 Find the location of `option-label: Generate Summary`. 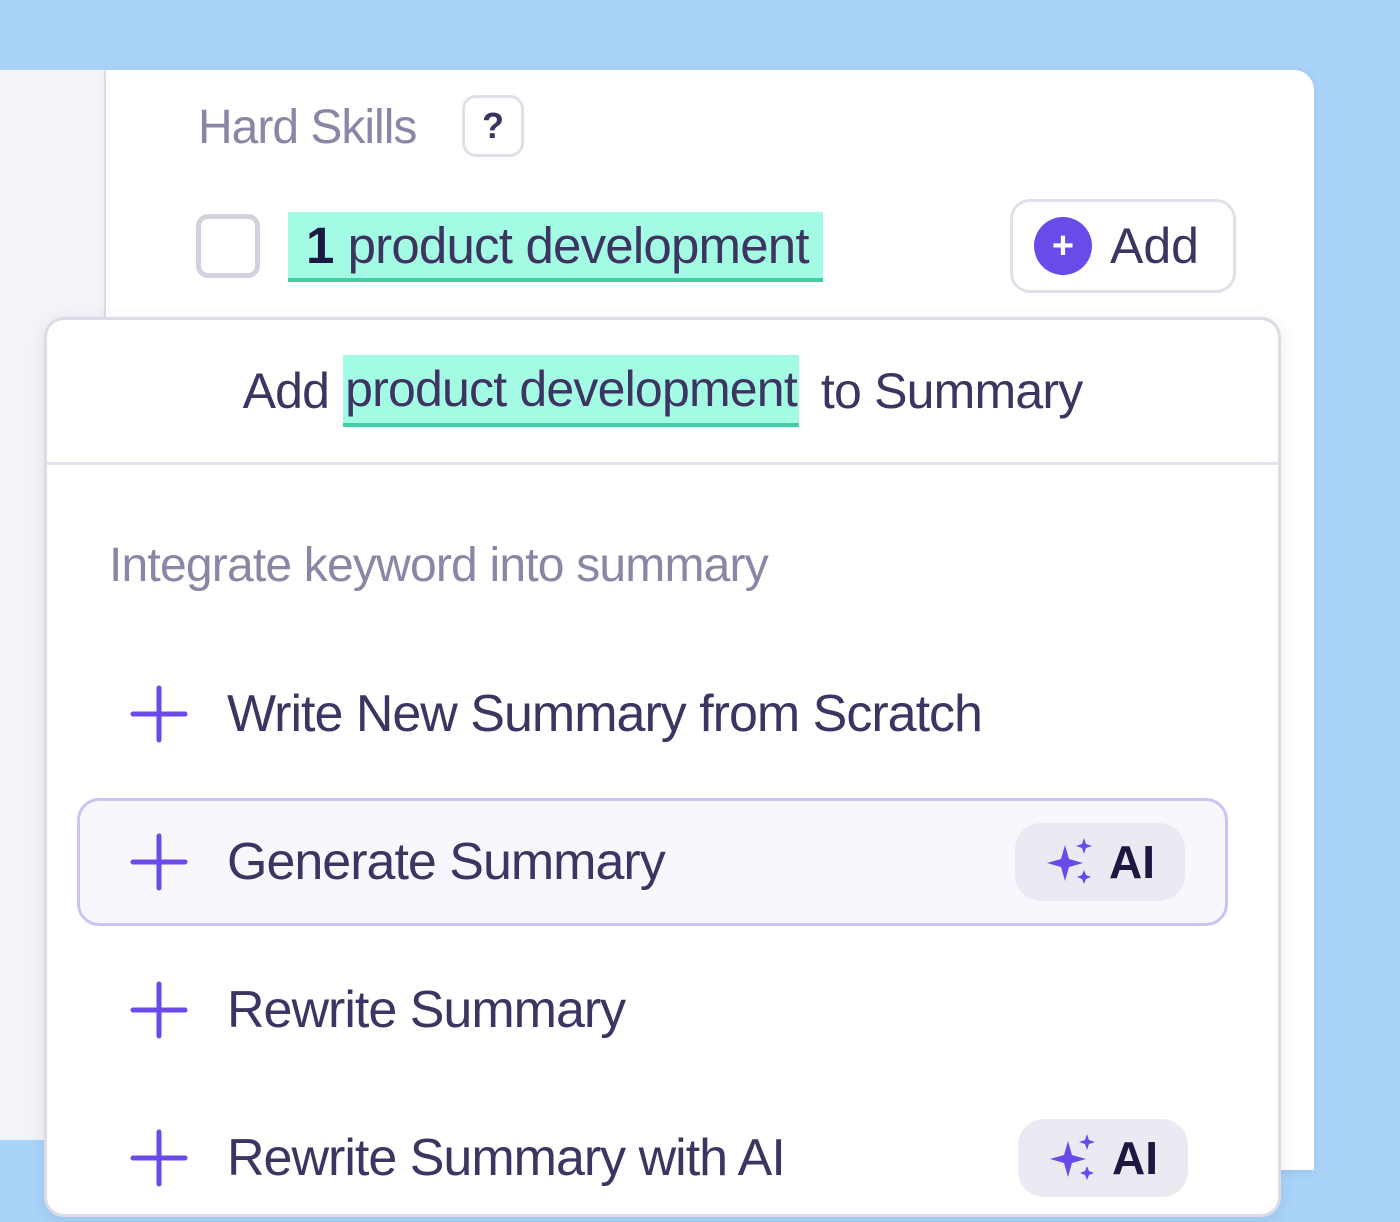

option-label: Generate Summary is located at coordinates (446, 862).